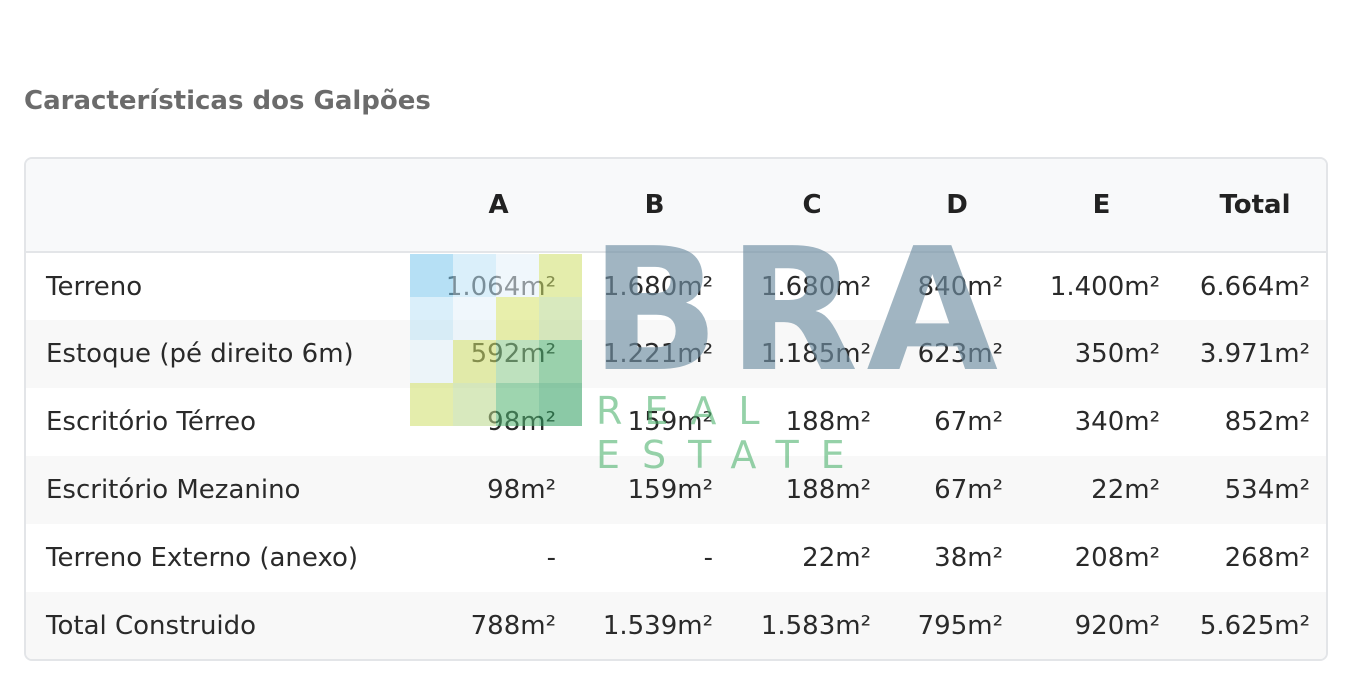 This screenshot has width=1348, height=680. Describe the element at coordinates (1254, 626) in the screenshot. I see `table-cell: 5.625m²` at that location.